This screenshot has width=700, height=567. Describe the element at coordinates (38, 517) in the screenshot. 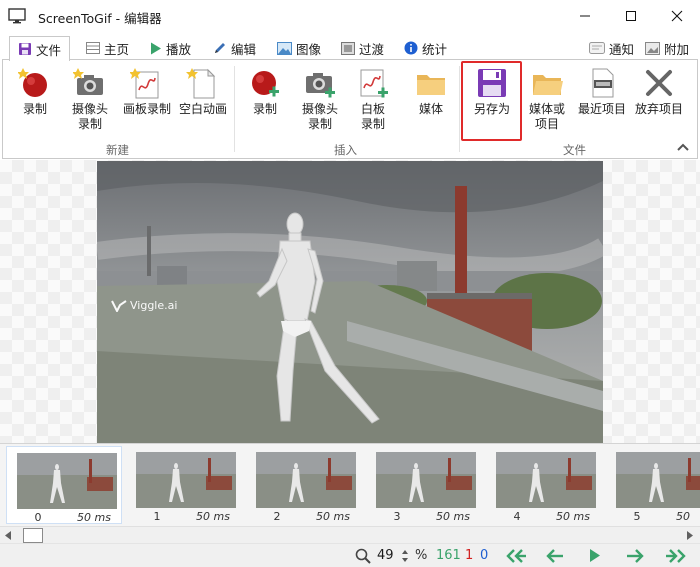

I see `frame-index: 0` at that location.